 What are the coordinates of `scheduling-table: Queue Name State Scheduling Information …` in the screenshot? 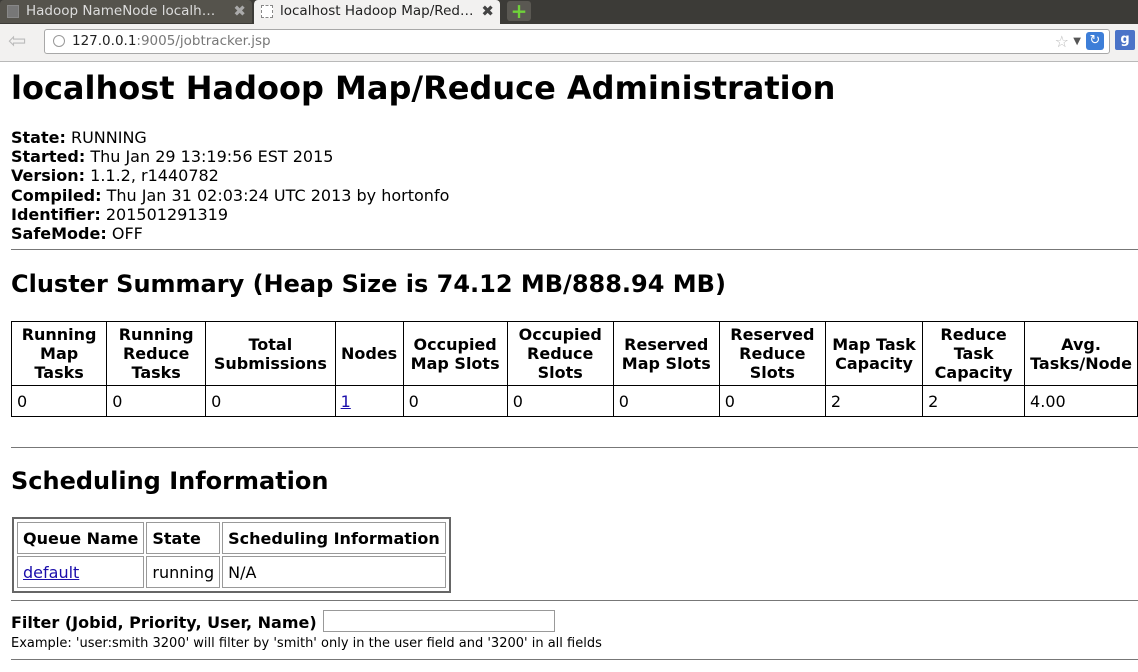 It's located at (231, 555).